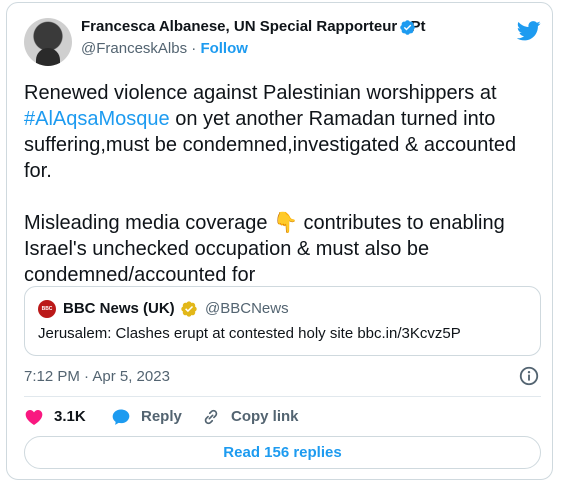 The image size is (561, 486). What do you see at coordinates (529, 376) in the screenshot?
I see `info-icon` at bounding box center [529, 376].